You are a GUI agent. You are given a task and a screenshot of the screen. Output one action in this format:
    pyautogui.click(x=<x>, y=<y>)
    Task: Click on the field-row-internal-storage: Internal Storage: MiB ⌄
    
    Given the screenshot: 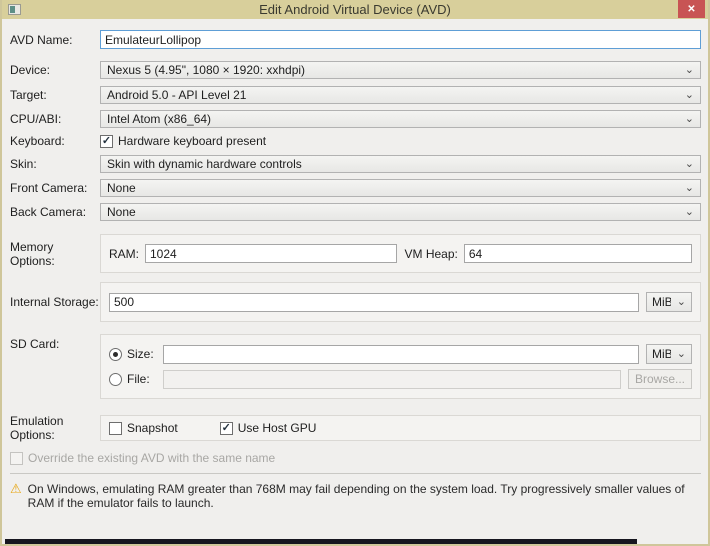 What is the action you would take?
    pyautogui.click(x=355, y=302)
    